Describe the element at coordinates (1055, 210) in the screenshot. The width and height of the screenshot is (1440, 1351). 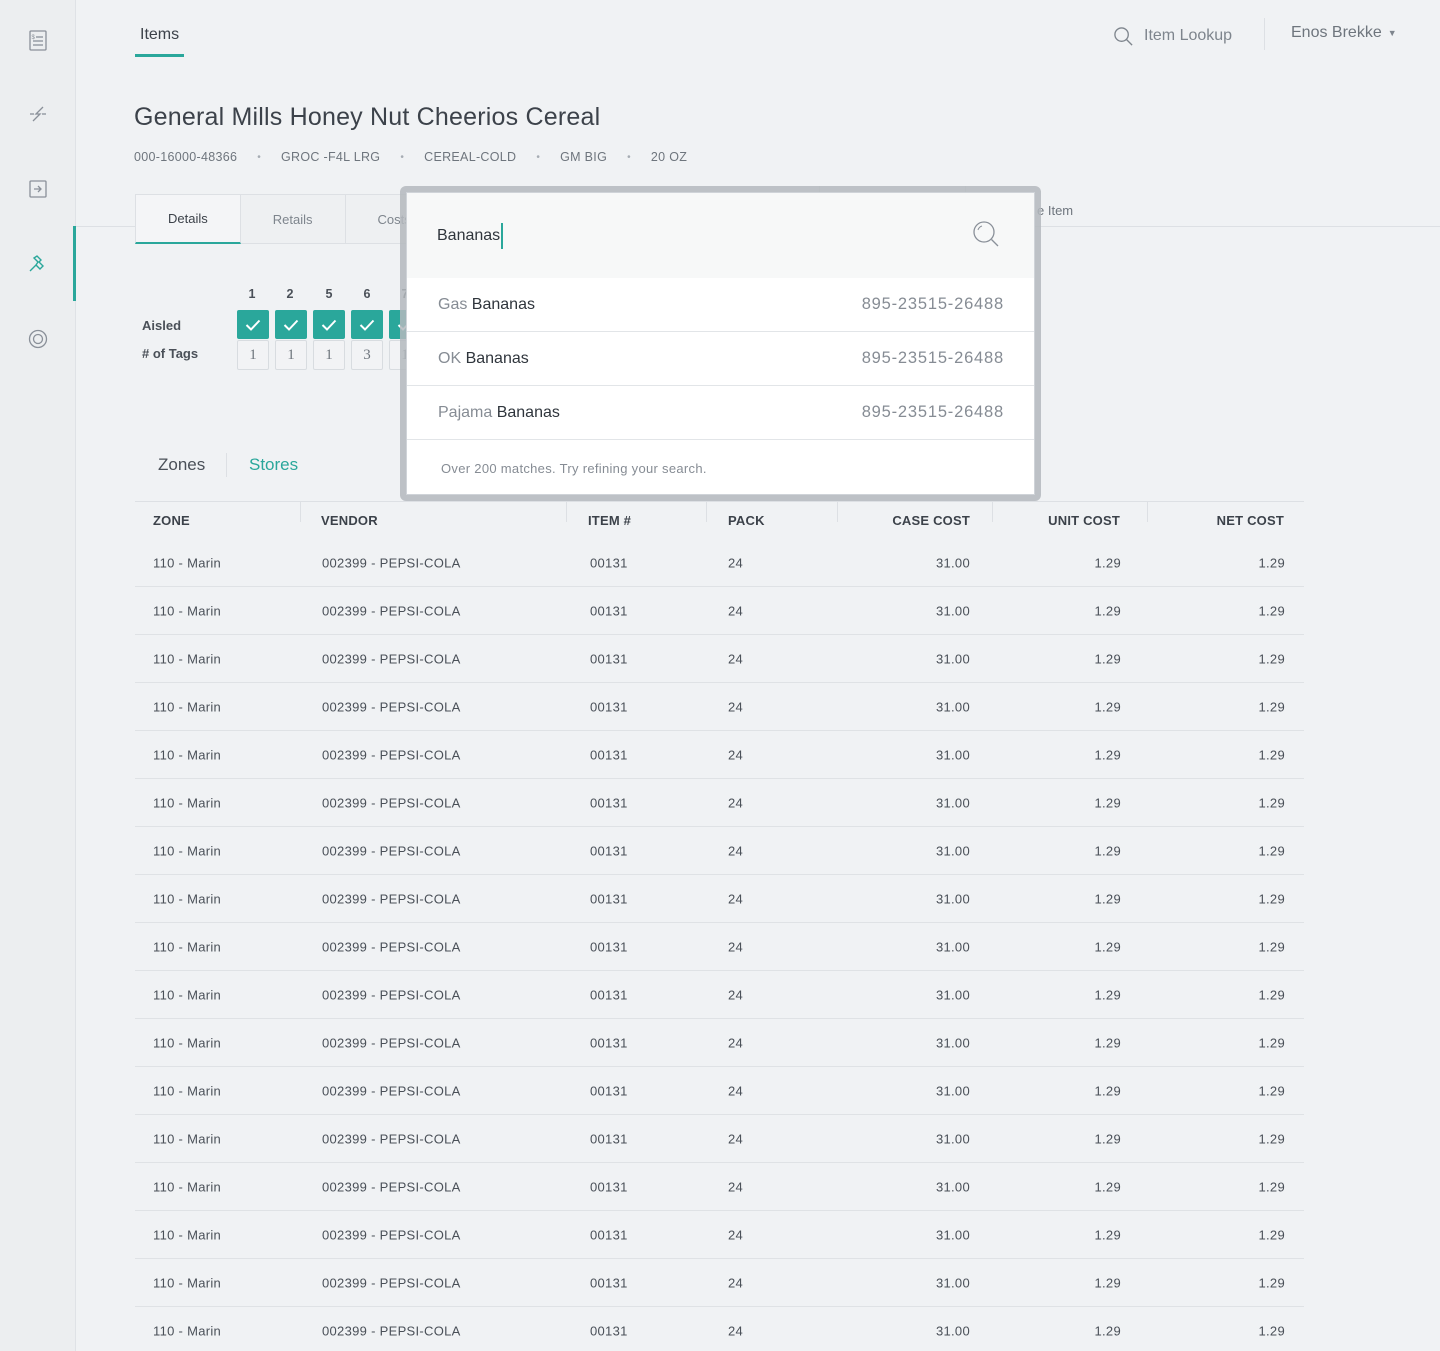
I see `tab-item-action: e Item` at that location.